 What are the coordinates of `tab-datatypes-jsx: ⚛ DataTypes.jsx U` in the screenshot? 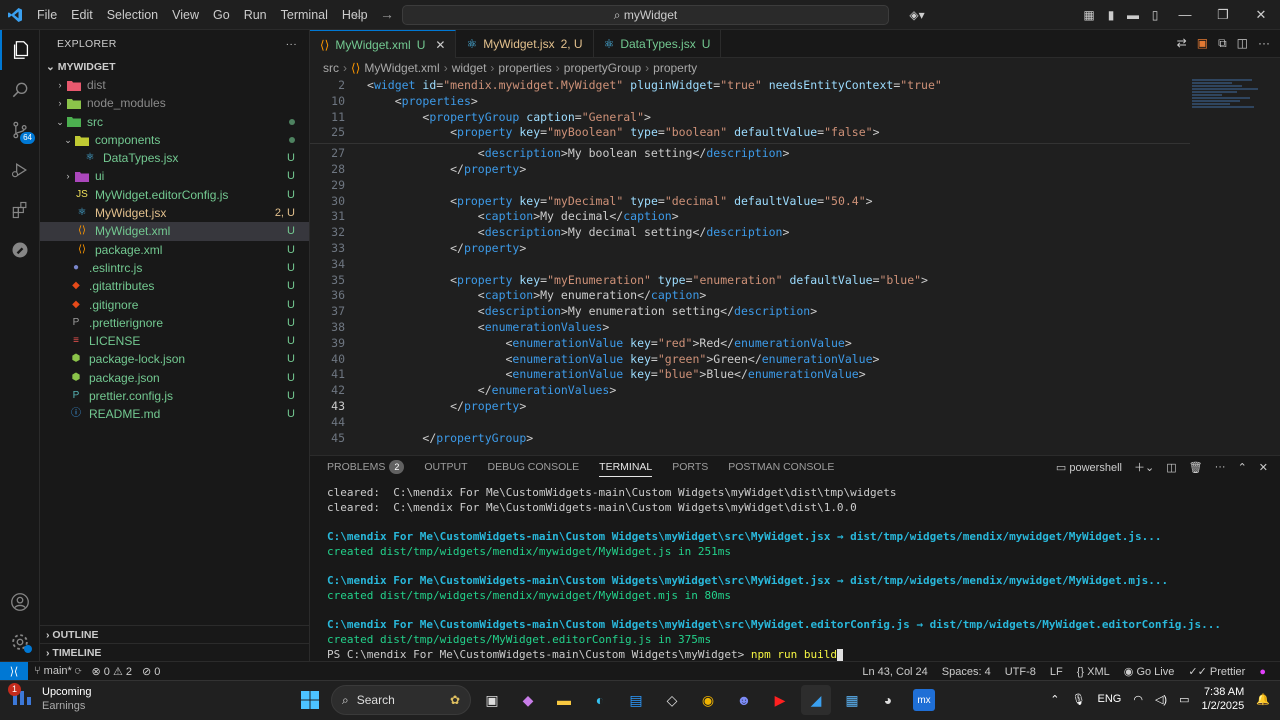 It's located at (658, 44).